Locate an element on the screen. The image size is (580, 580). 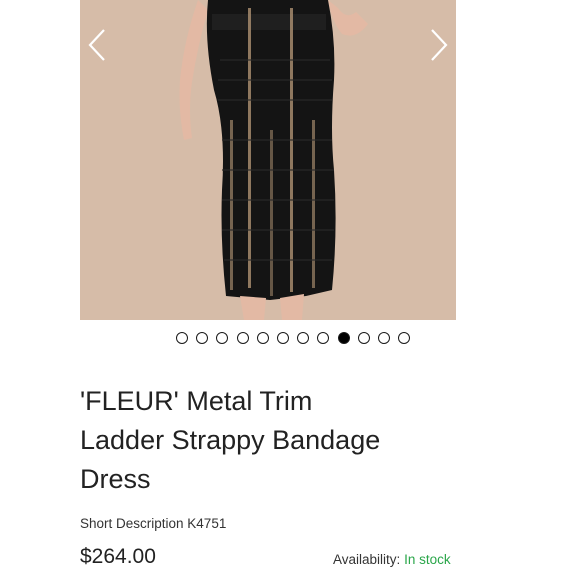
availability-label: Availability: is located at coordinates (367, 559).